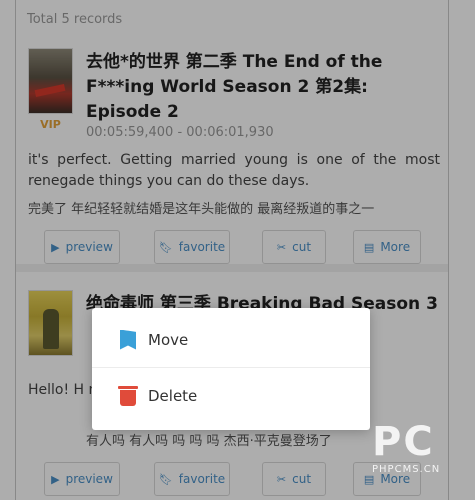 This screenshot has height=500, width=475. What do you see at coordinates (128, 396) in the screenshot?
I see `trash-icon` at bounding box center [128, 396].